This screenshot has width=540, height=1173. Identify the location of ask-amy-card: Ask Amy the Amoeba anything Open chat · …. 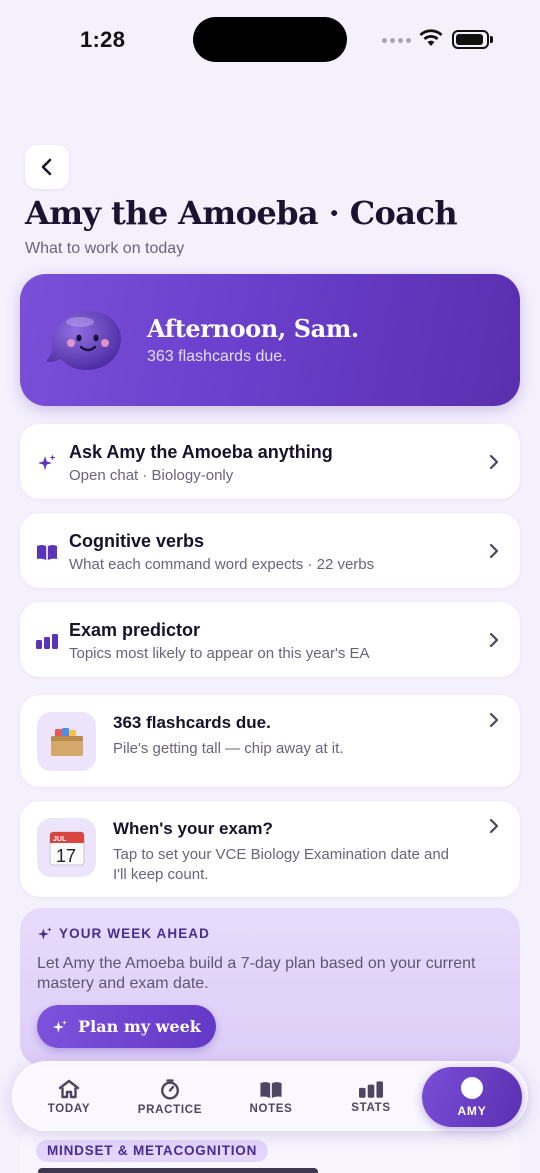
(270, 461).